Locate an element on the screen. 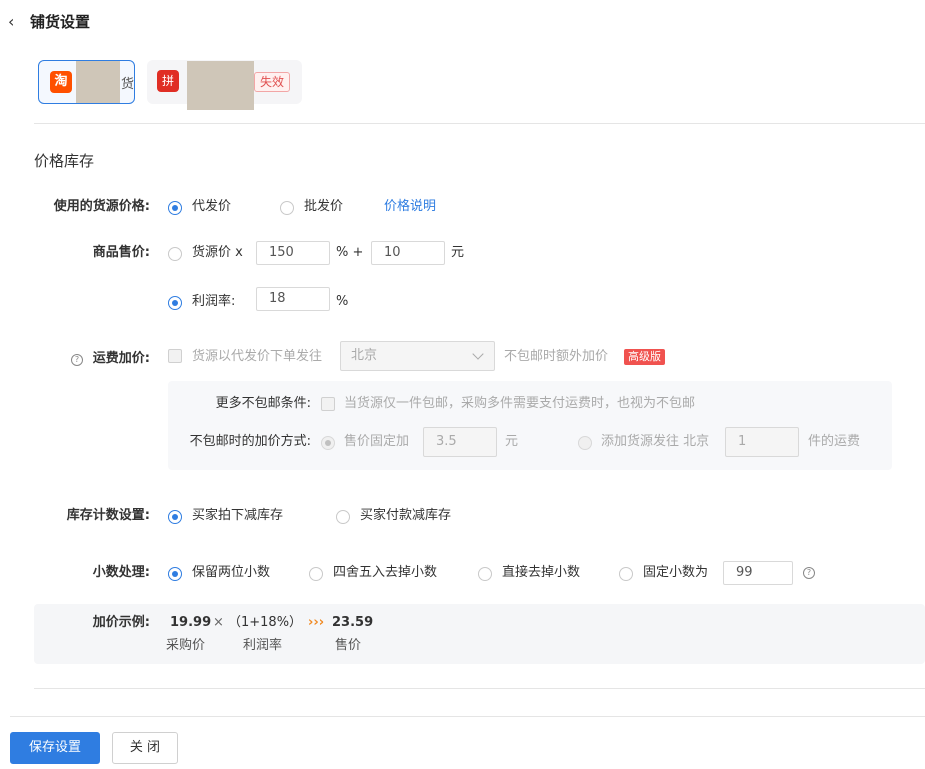  multiplier-input: 150 is located at coordinates (293, 253).